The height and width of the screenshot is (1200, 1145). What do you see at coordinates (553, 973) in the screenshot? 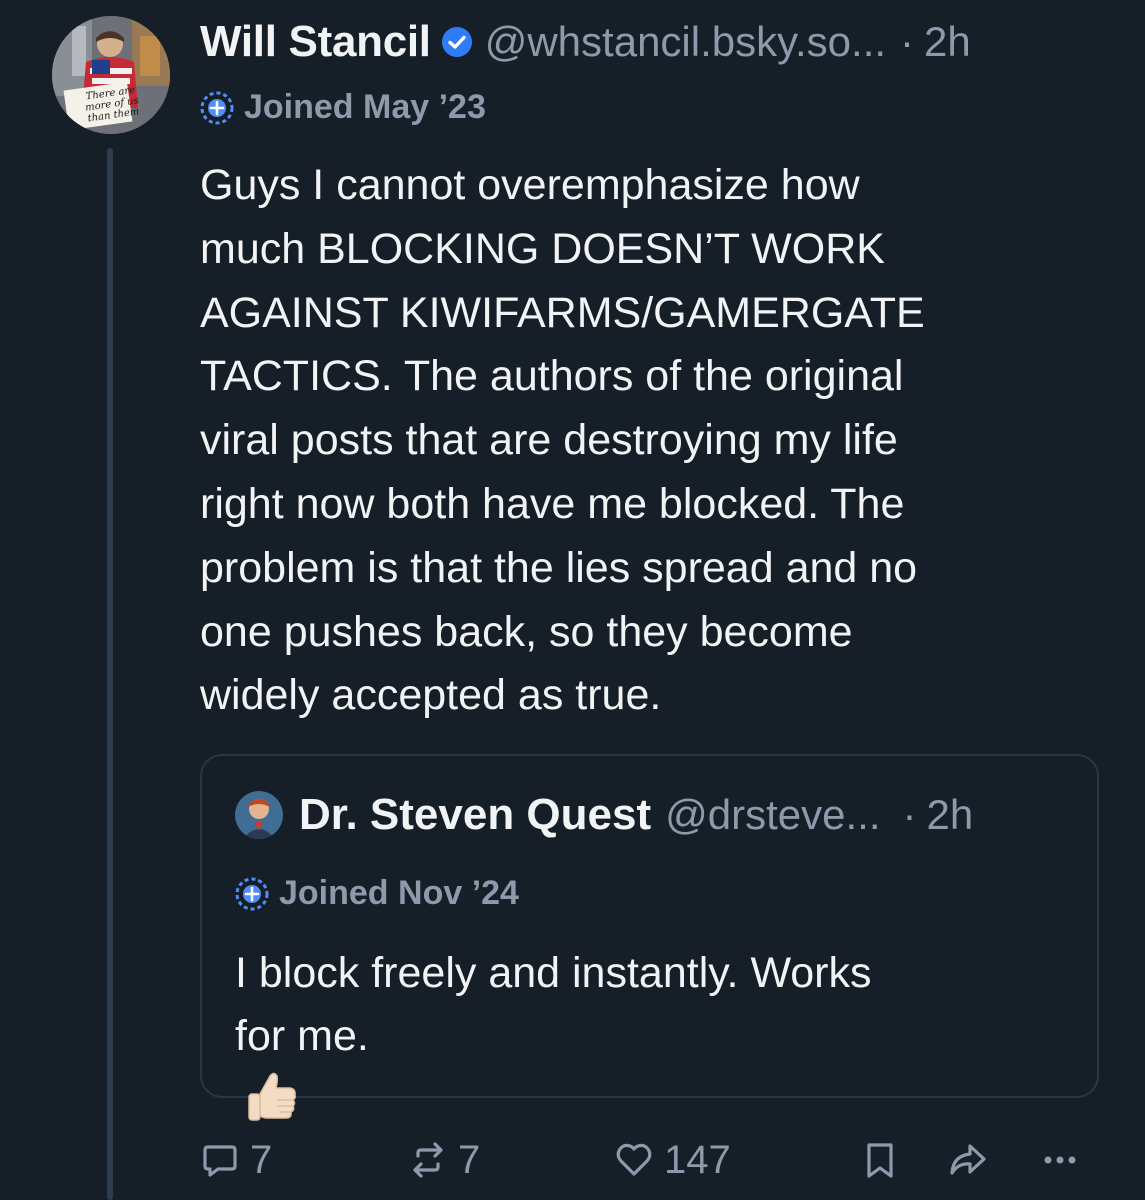
I see `quoted-post-body-line: I block freely and instantly. Works` at bounding box center [553, 973].